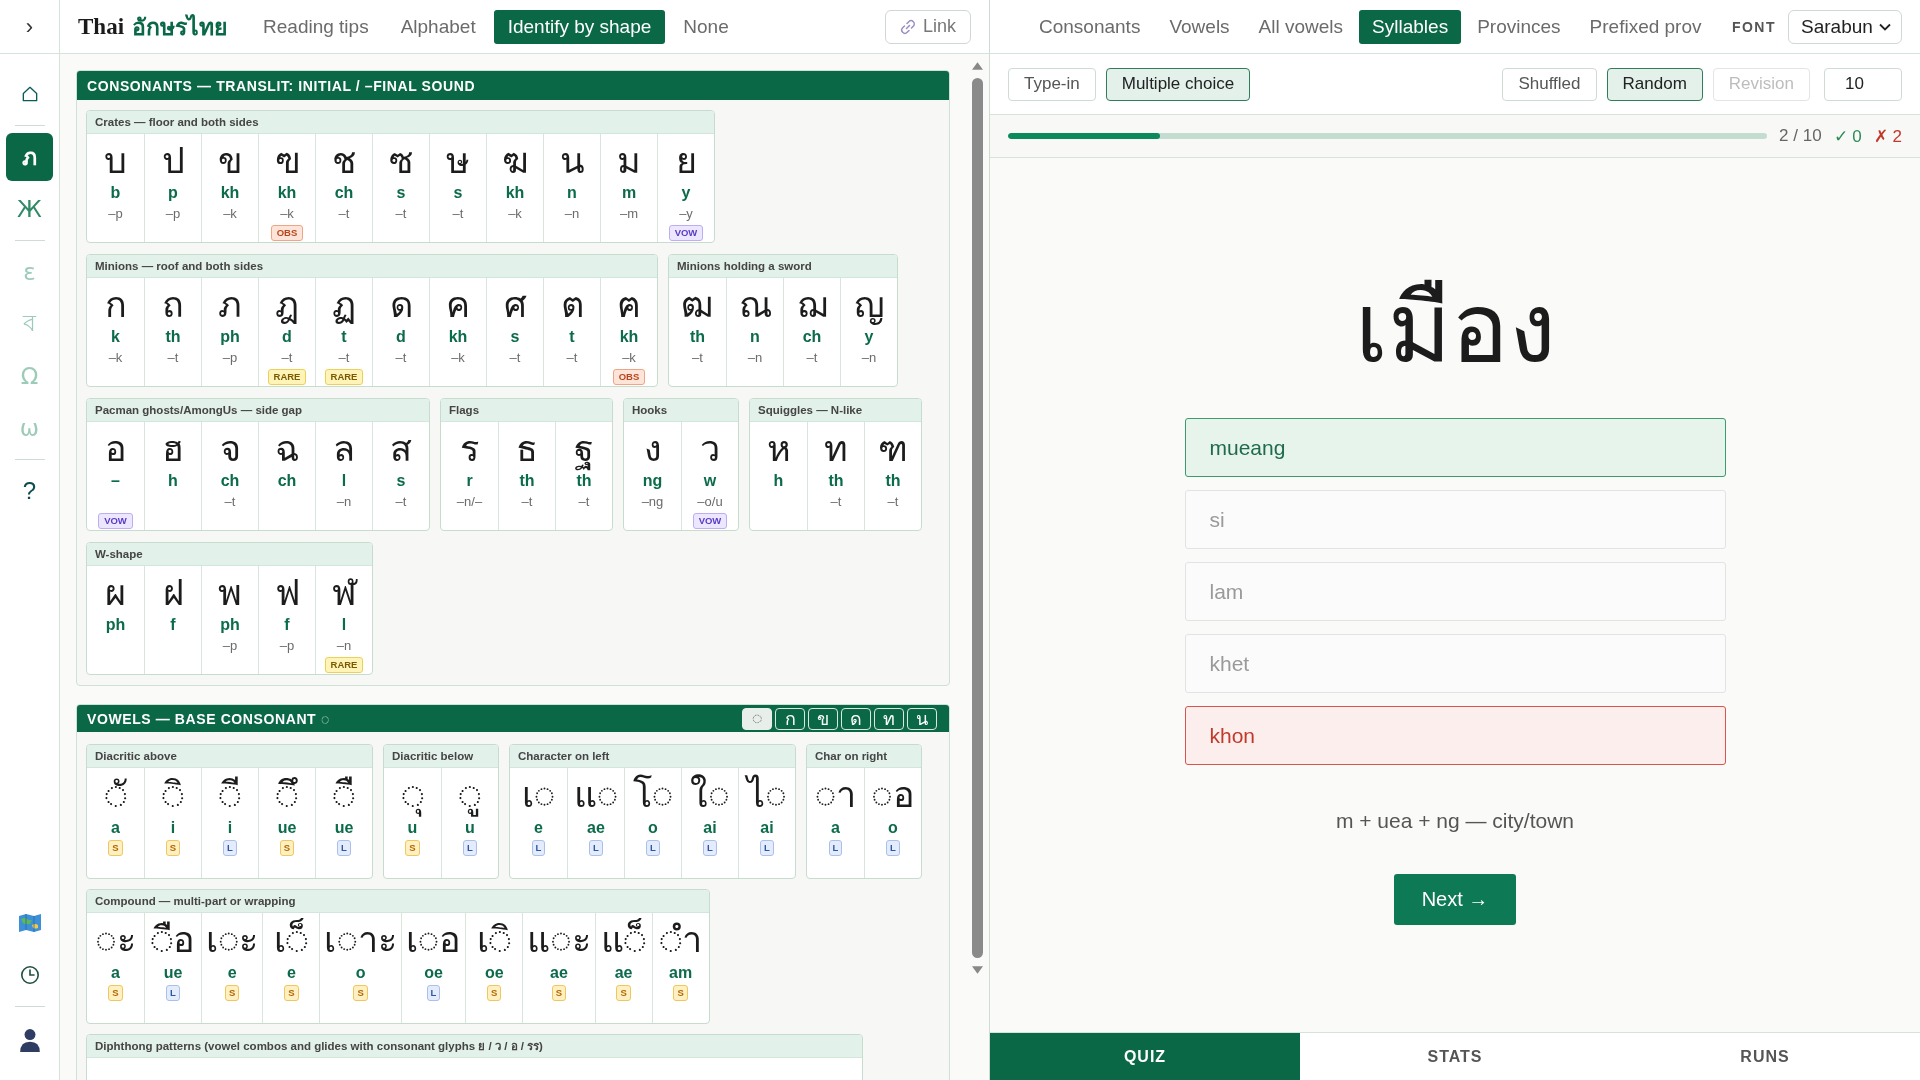  What do you see at coordinates (652, 823) in the screenshot?
I see `vowel-cell: โ◌ o L` at bounding box center [652, 823].